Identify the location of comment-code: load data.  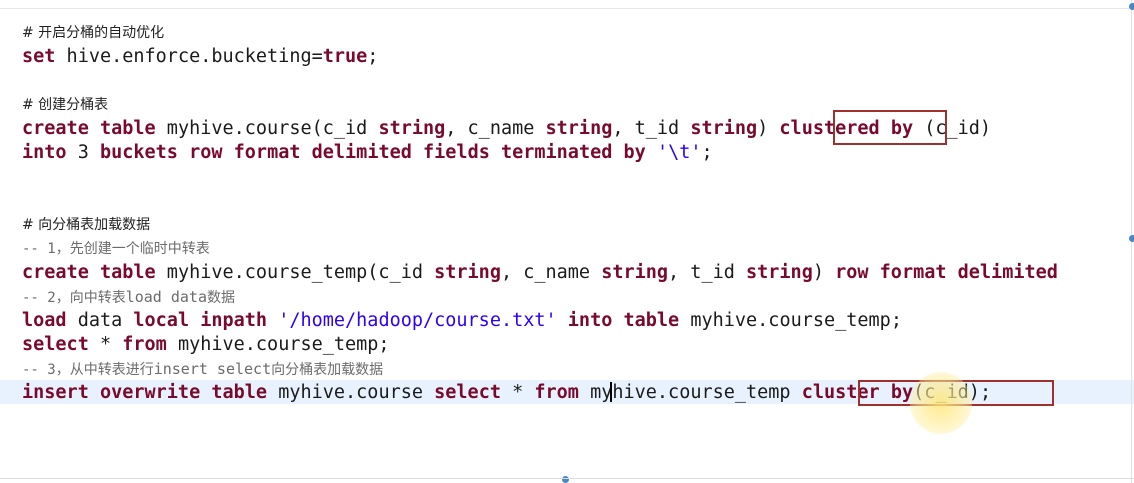
(166, 297).